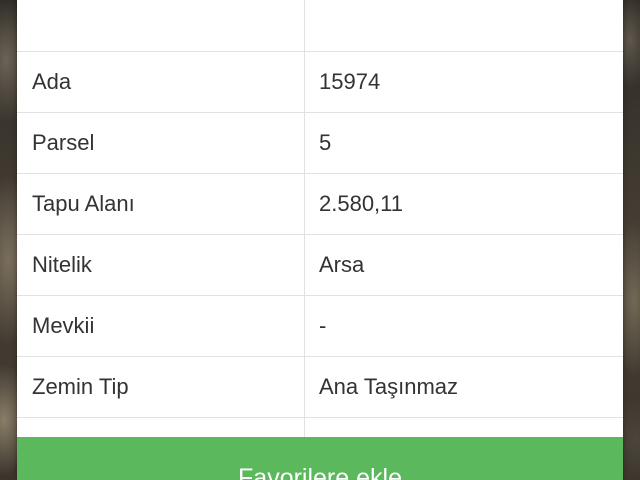 Image resolution: width=640 pixels, height=480 pixels. I want to click on row-label, so click(161, 25).